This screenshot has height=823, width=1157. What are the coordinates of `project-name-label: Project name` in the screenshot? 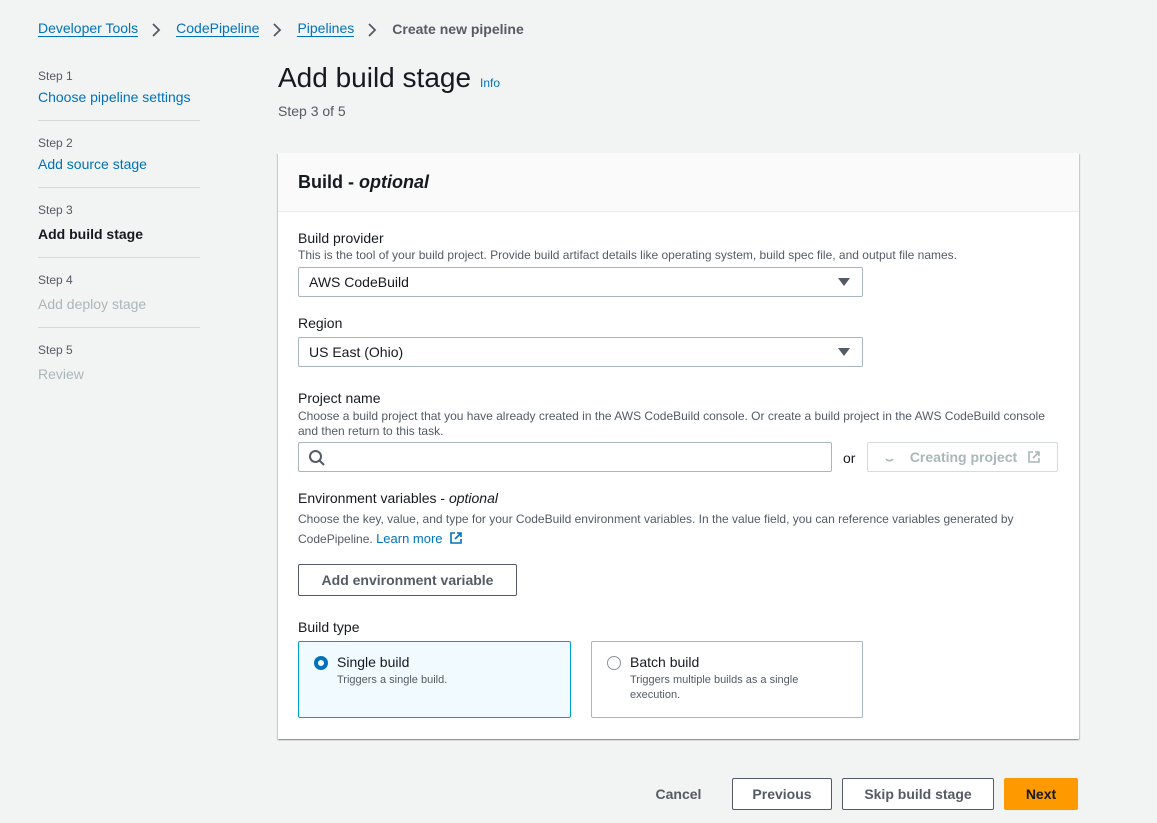 It's located at (339, 398).